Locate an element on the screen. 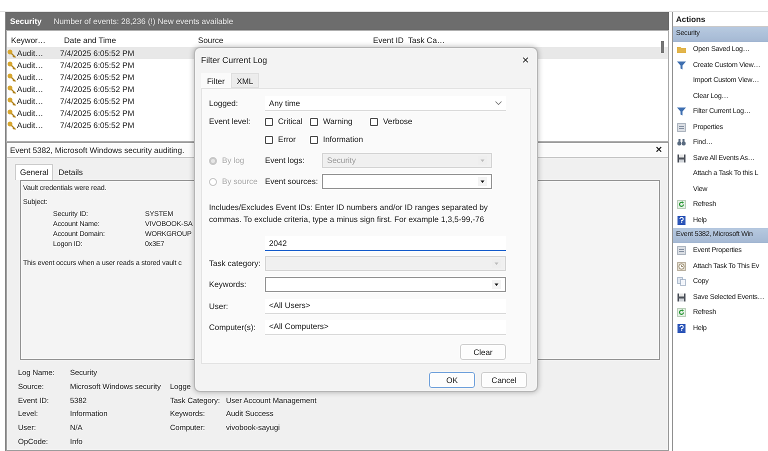  event-ids-description: Includes/Excludes Event IDs: Enter ID numbers and/or ID ranges separated by commas. To exclude criteria, type a minus sign first. For example 1,3,5-99,-76 is located at coordinates (349, 214).